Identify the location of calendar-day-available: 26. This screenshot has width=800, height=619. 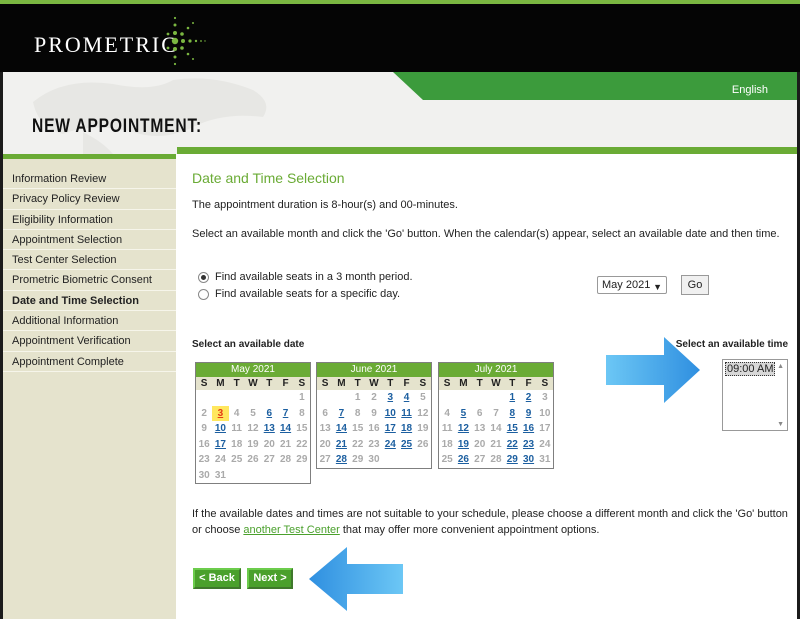
(463, 460).